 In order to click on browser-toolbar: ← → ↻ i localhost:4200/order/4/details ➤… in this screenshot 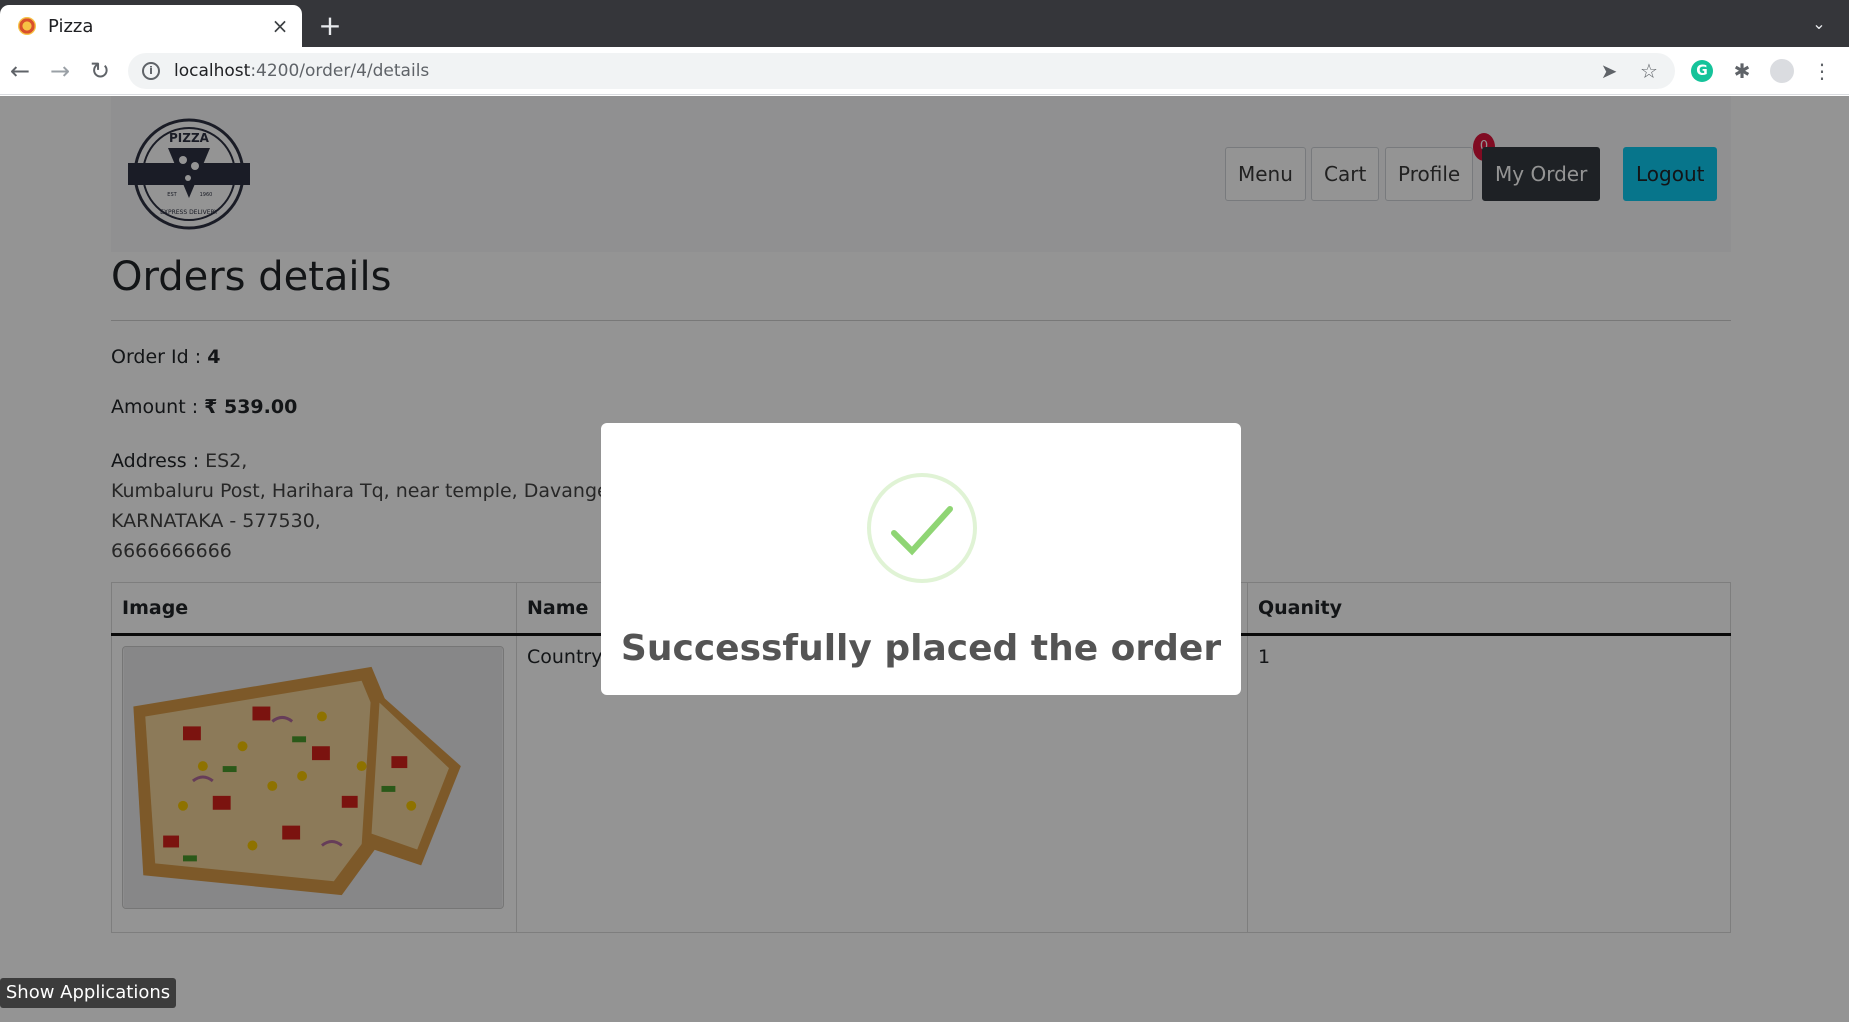, I will do `click(924, 71)`.